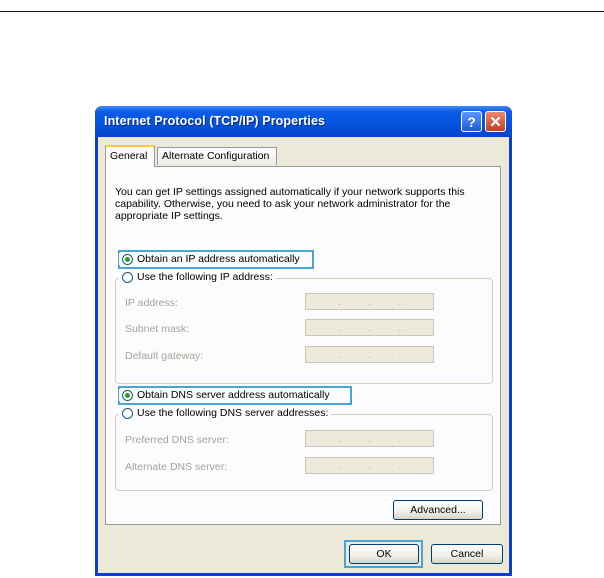 The image size is (604, 578). What do you see at coordinates (127, 395) in the screenshot?
I see `dns-auto-radio` at bounding box center [127, 395].